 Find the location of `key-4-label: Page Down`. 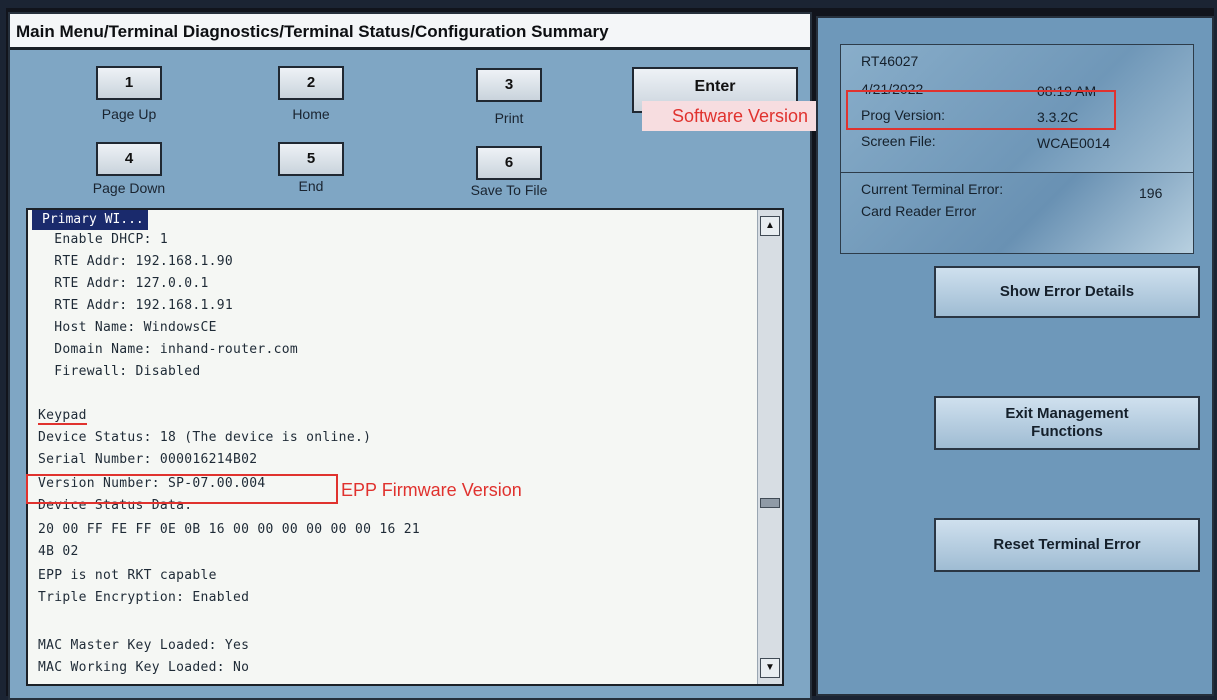

key-4-label: Page Down is located at coordinates (129, 188).